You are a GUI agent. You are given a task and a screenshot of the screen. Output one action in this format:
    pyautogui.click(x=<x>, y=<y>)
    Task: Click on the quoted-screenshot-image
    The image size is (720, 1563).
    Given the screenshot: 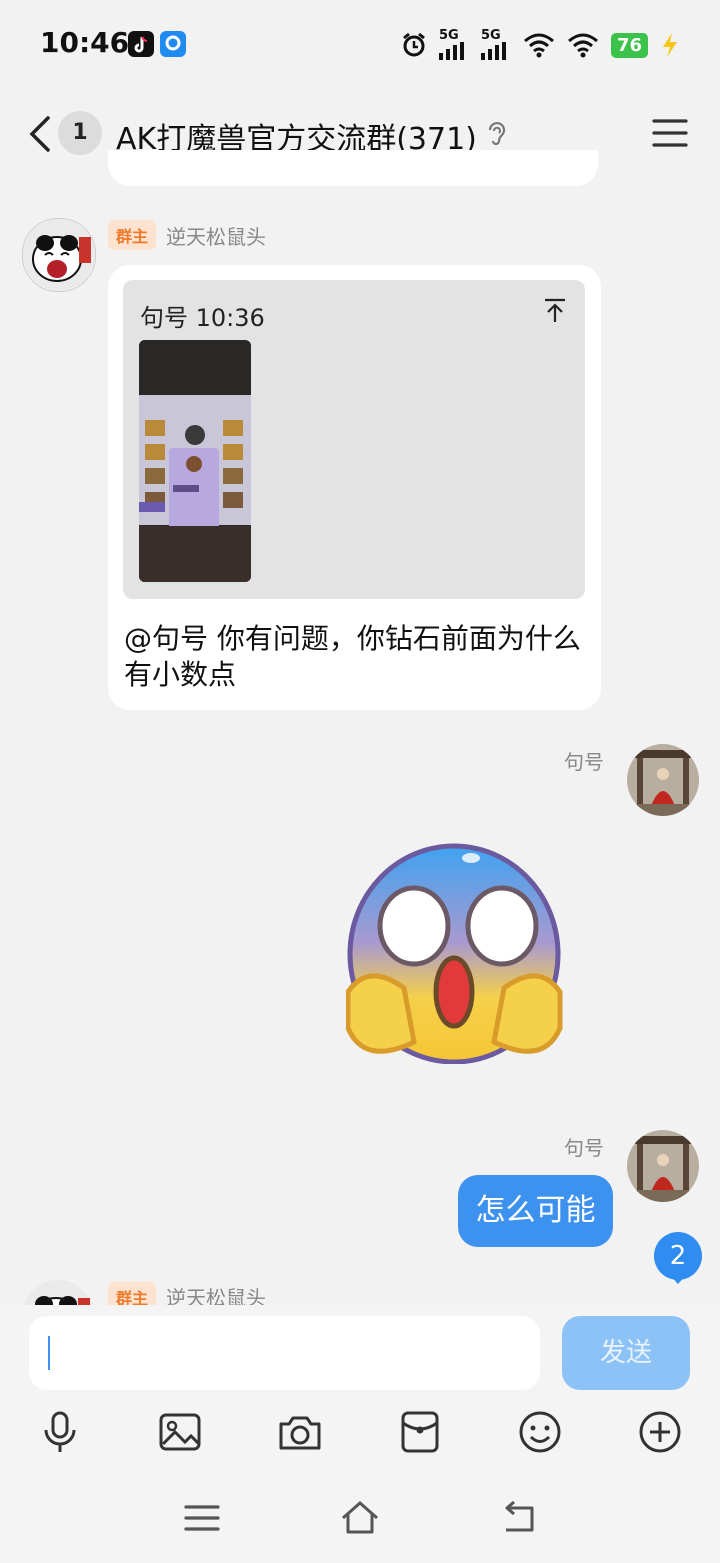 What is the action you would take?
    pyautogui.click(x=195, y=461)
    